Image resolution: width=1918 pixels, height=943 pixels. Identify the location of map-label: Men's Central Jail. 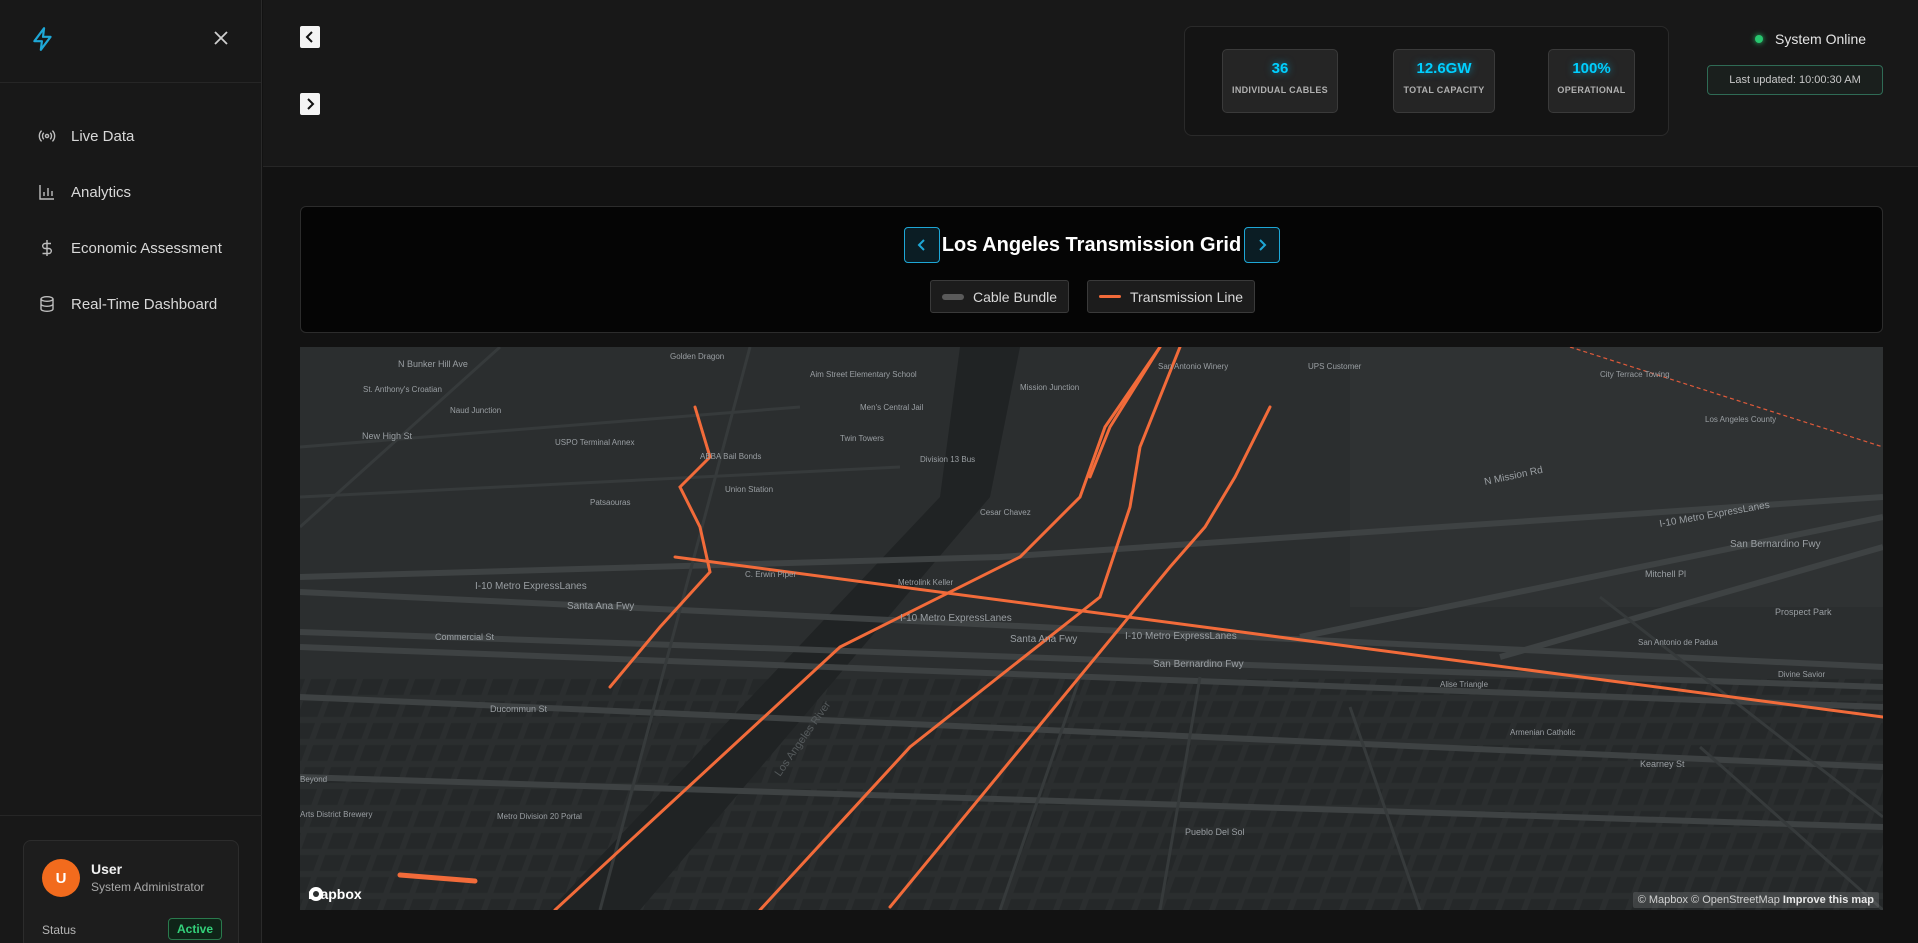
(892, 407).